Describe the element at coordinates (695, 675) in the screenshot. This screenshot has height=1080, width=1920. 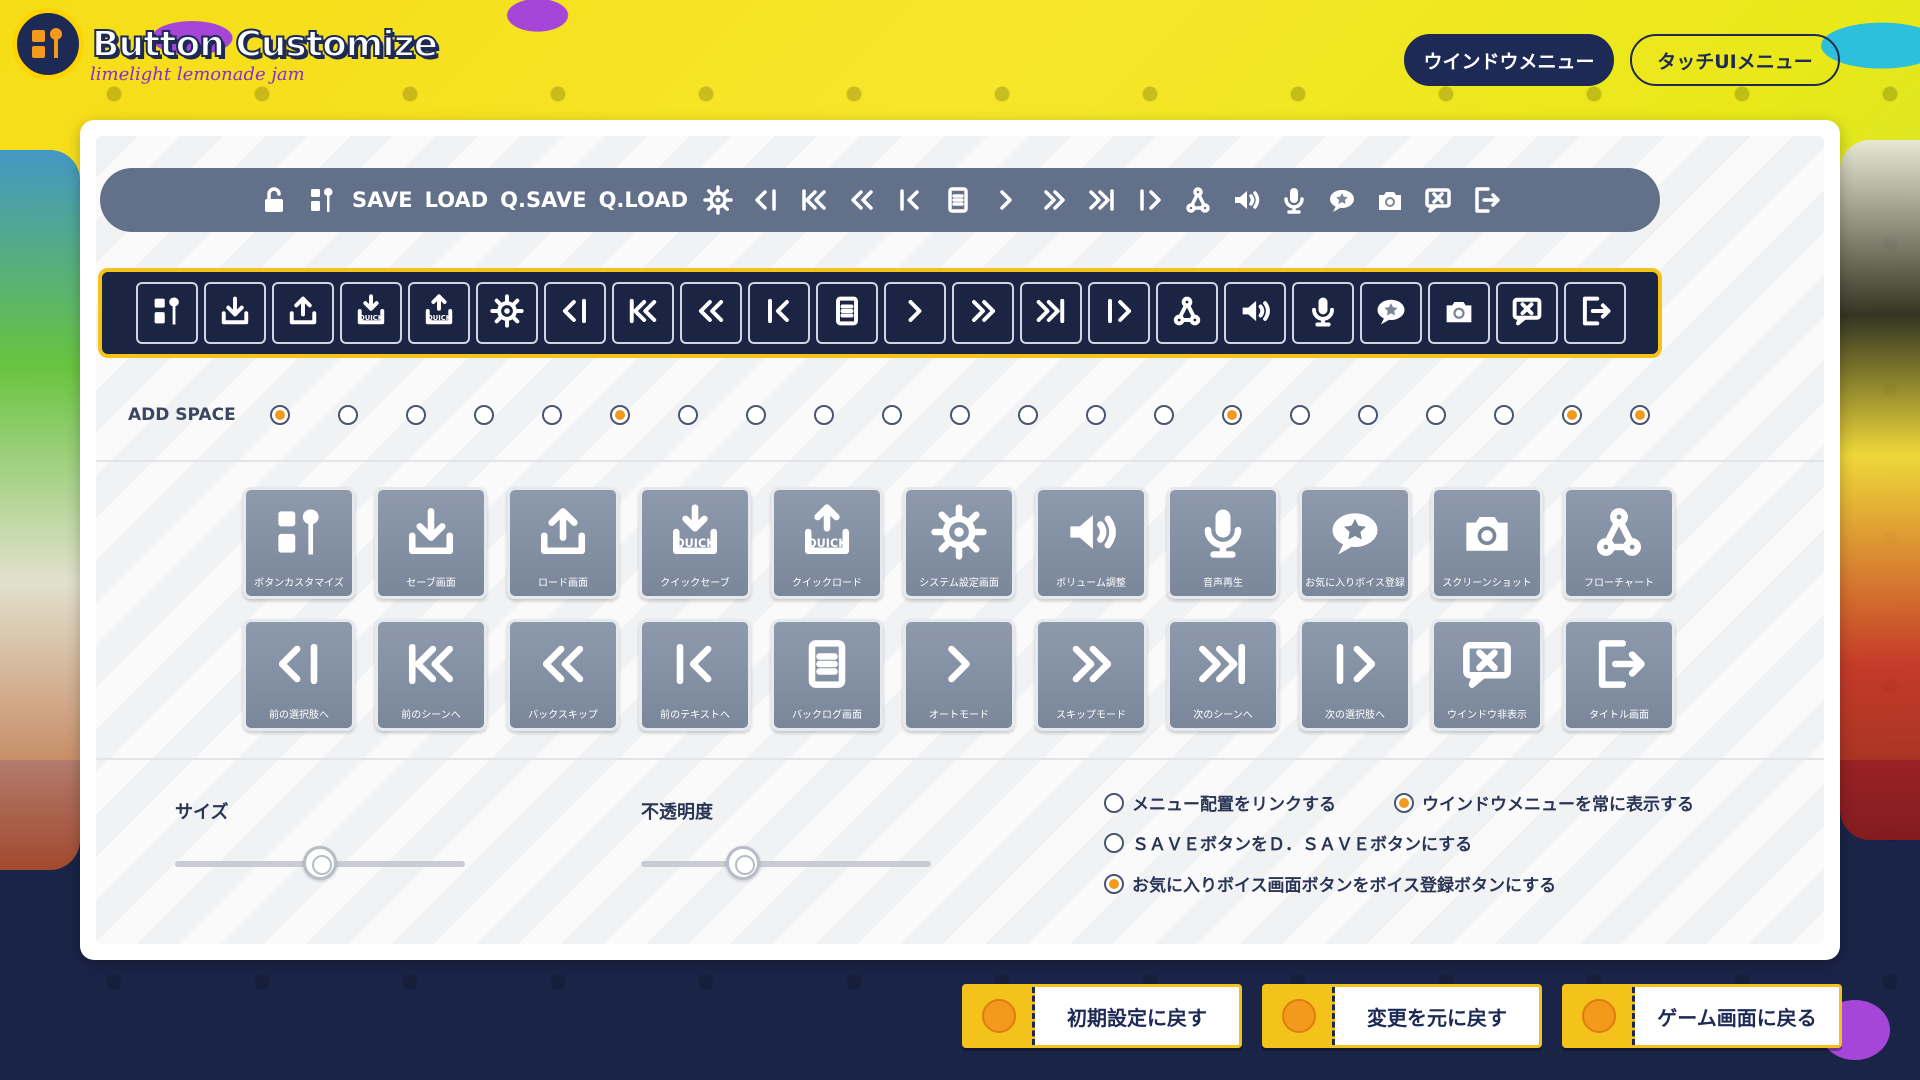
I see `palette-tile-prev-text: 前のテキストへ` at that location.